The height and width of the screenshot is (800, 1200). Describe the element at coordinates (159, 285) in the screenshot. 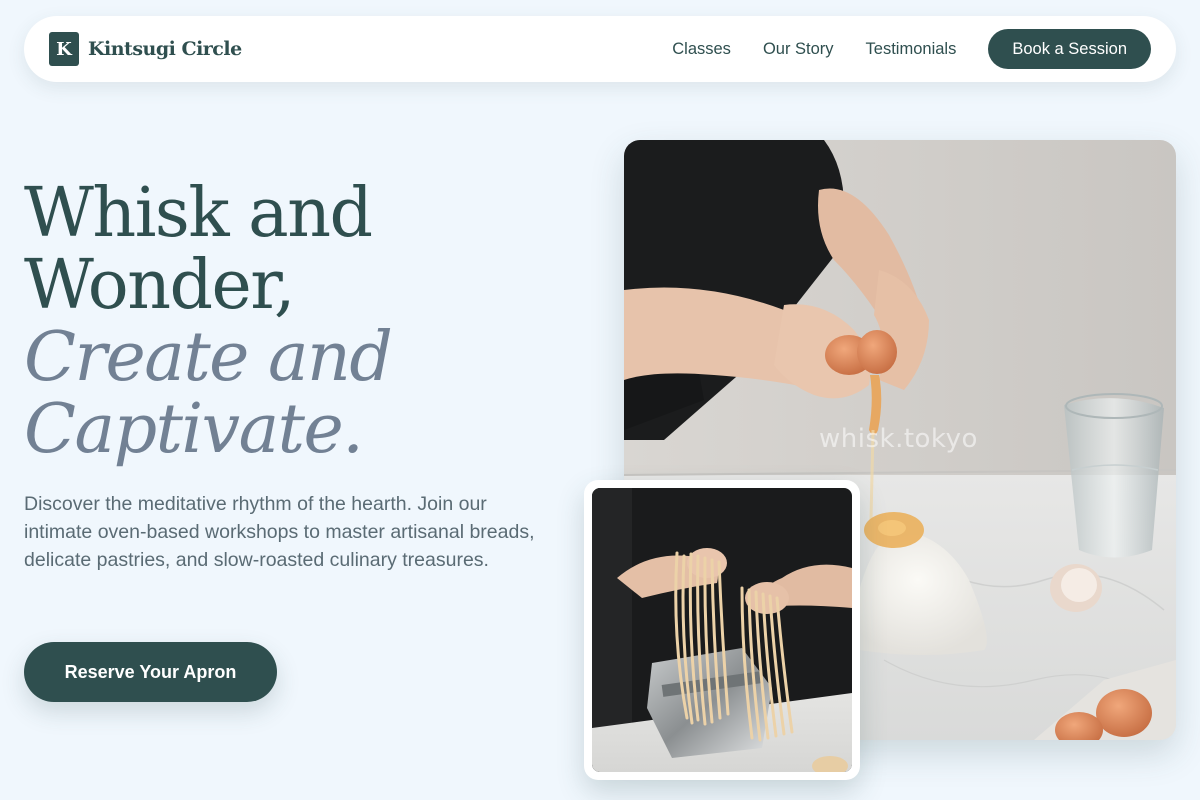

I see `hero-title-line-2: Wonder,` at that location.